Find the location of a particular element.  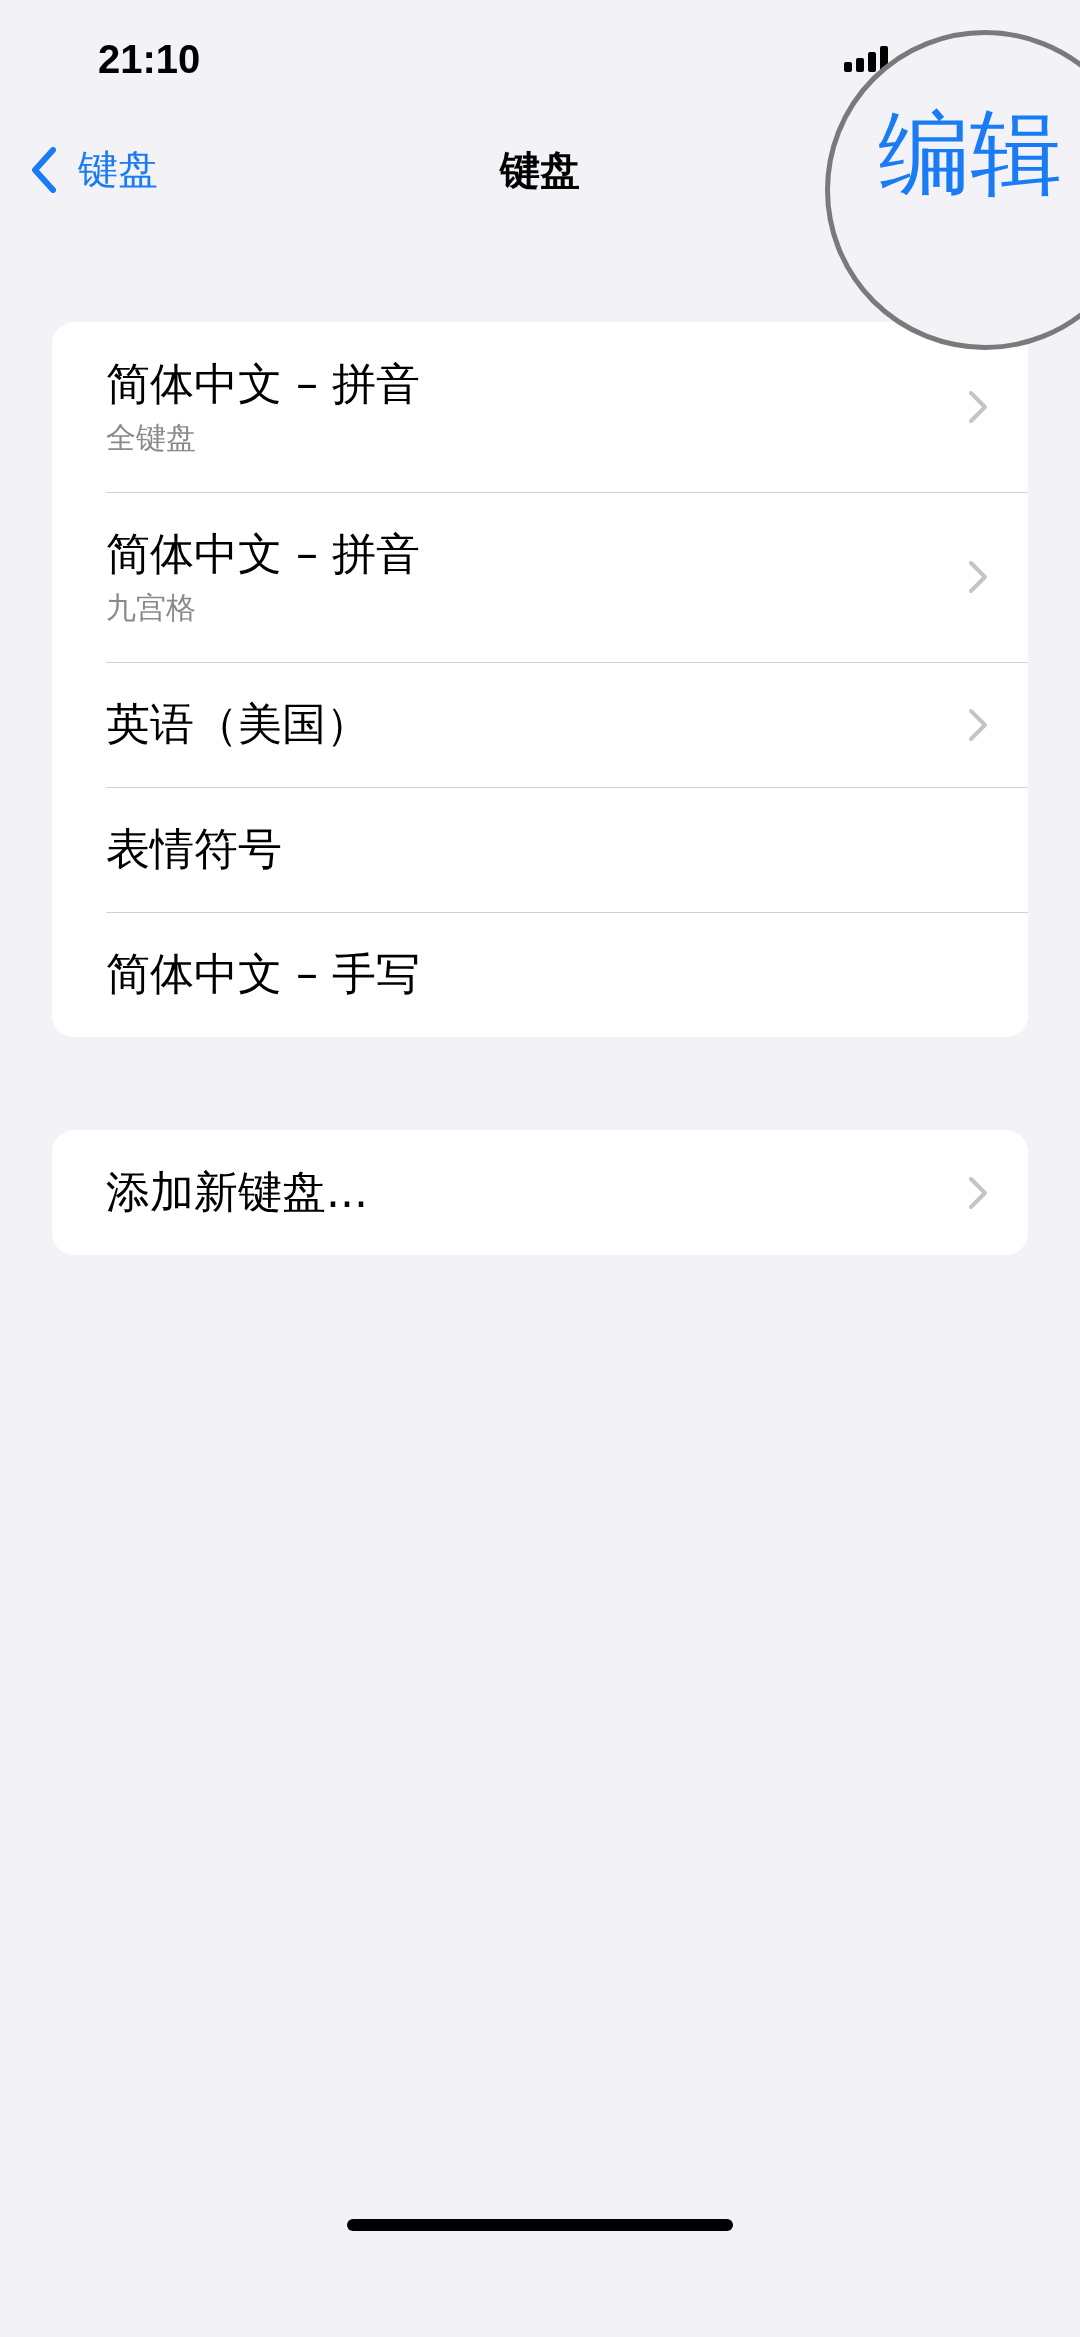

keyboard-list-row: 简体中文 – 手写 is located at coordinates (540, 974).